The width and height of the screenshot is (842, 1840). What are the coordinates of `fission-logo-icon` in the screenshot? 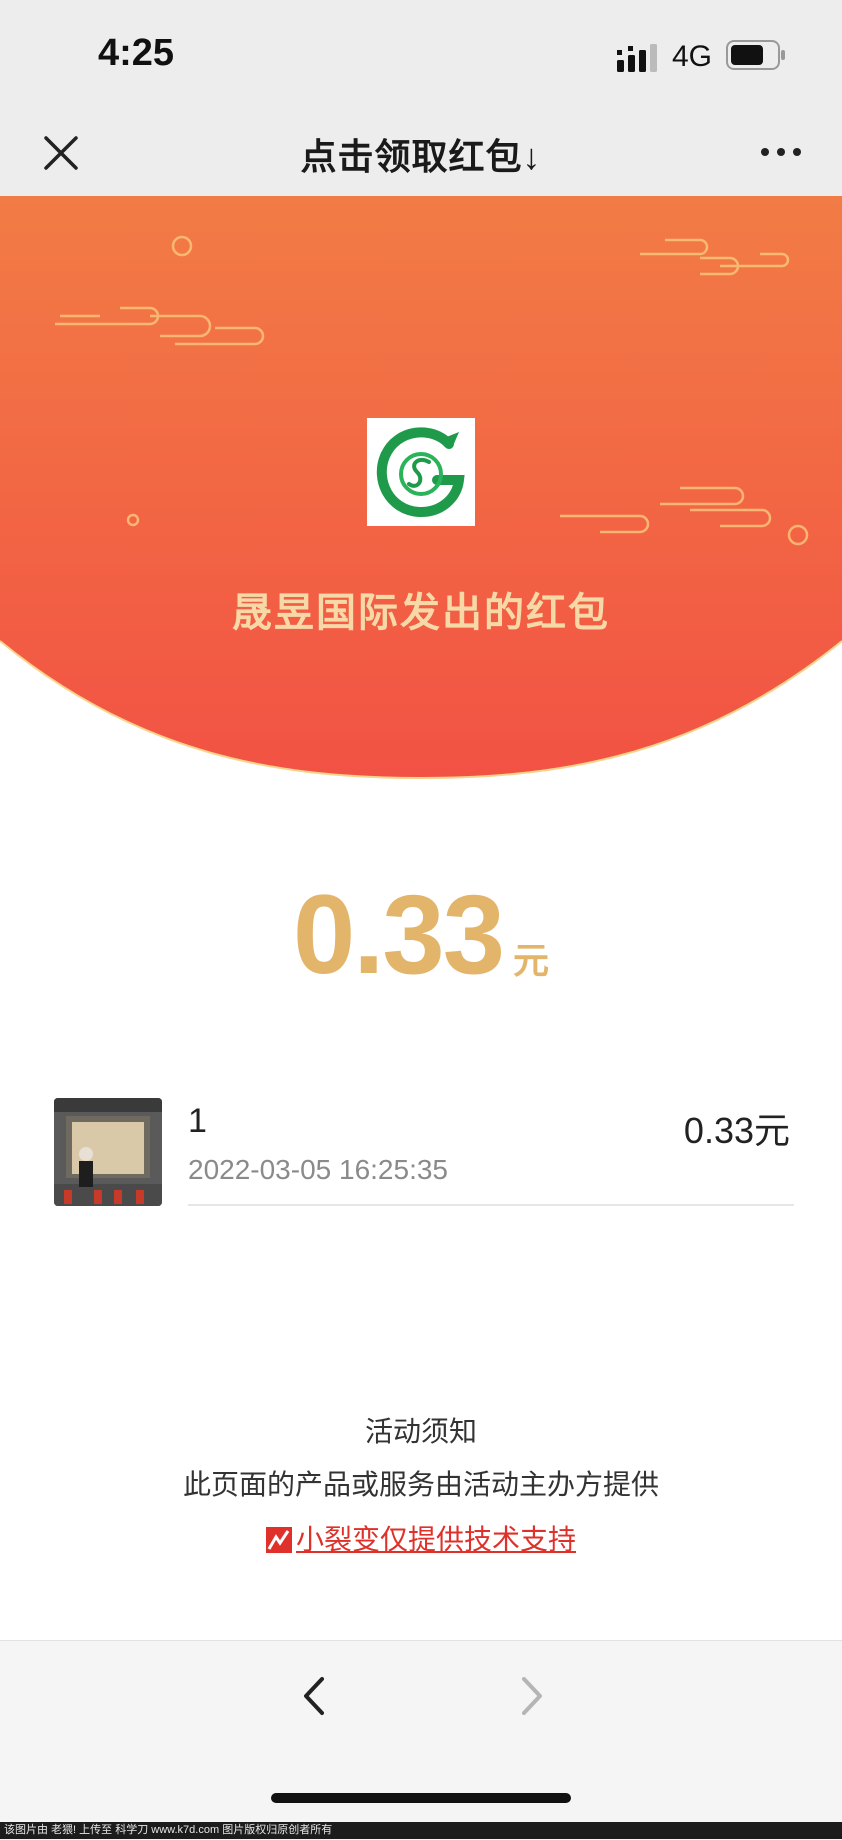 It's located at (278, 1540).